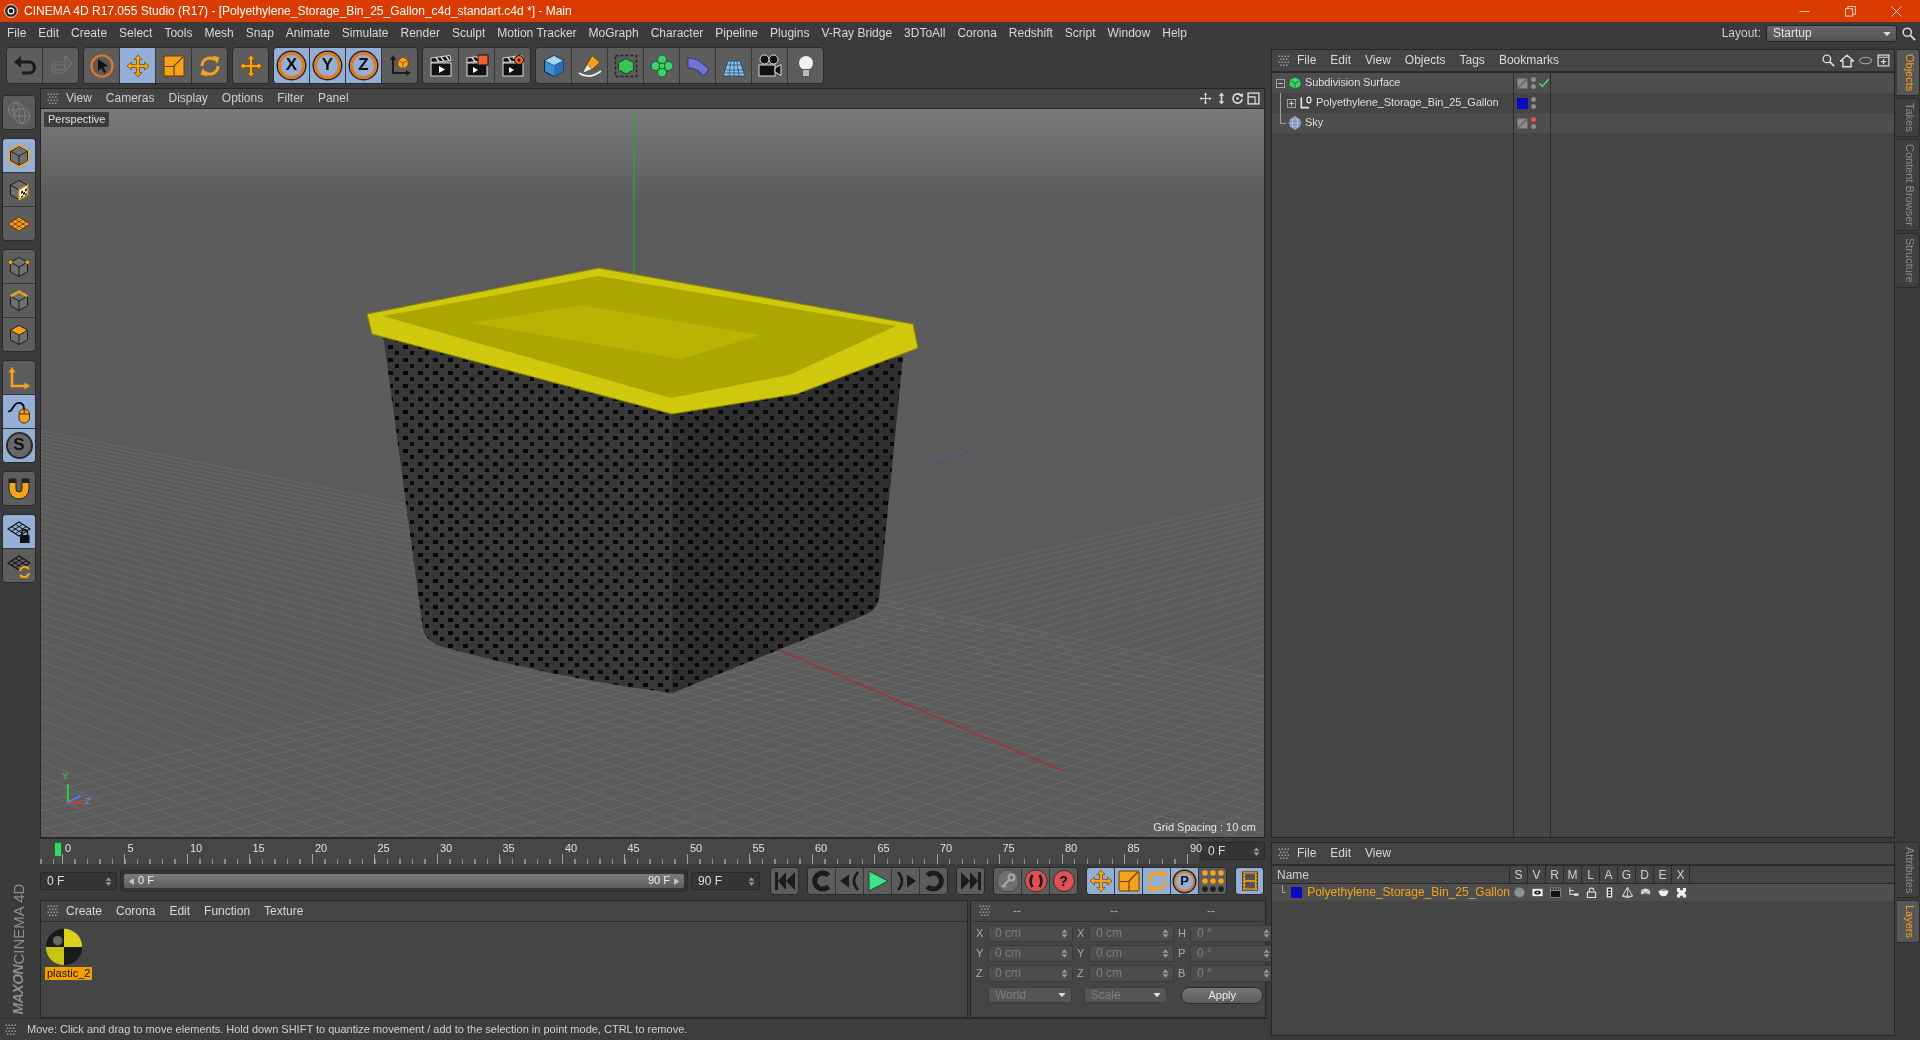 The image size is (1920, 1040). What do you see at coordinates (19, 223) in the screenshot?
I see `workplane-mode-button` at bounding box center [19, 223].